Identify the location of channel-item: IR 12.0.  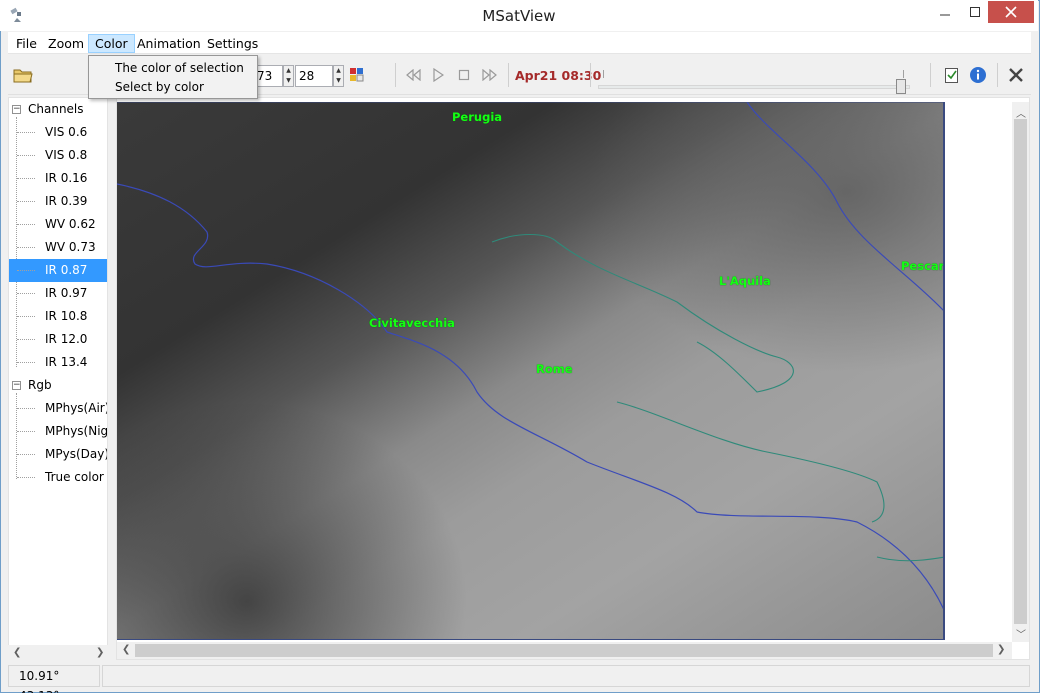
(58, 339).